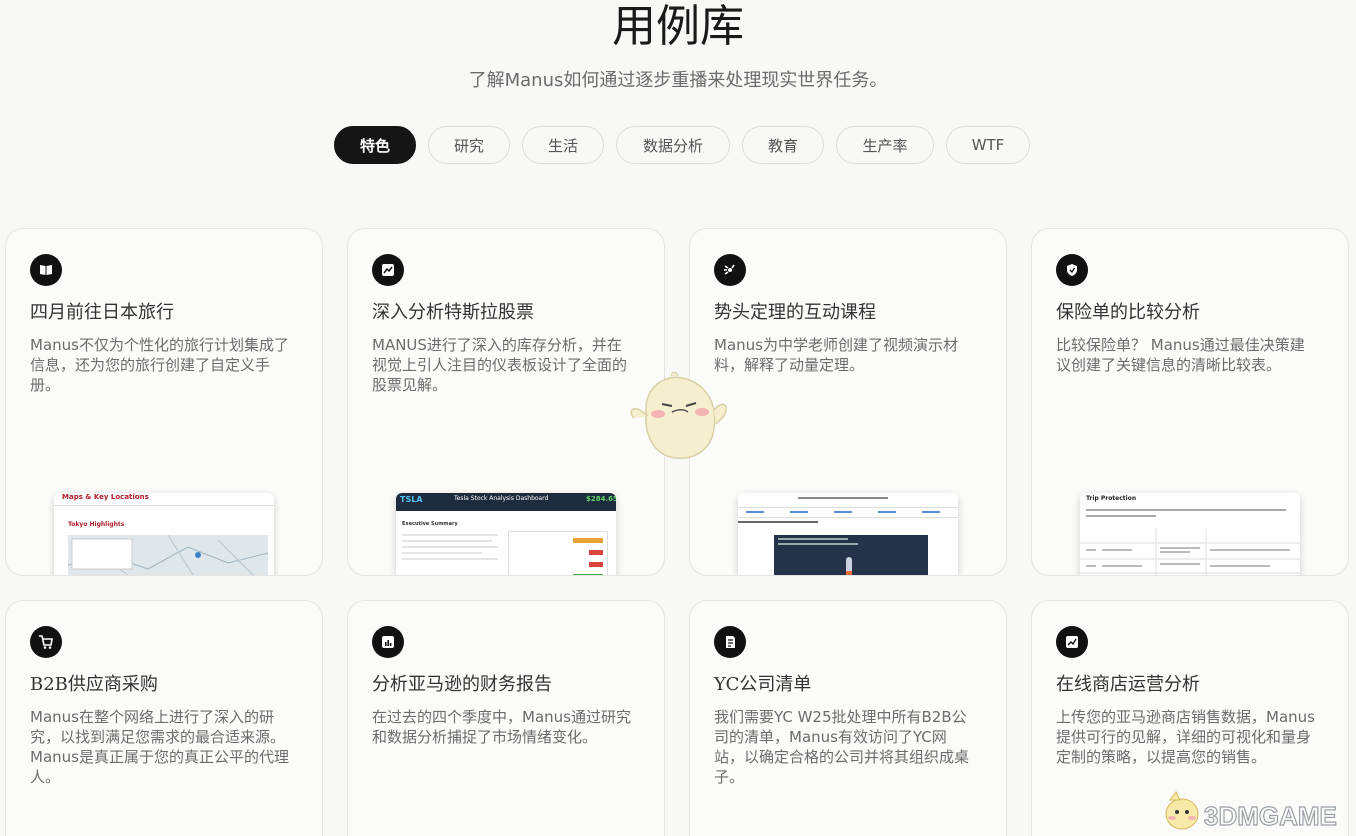  Describe the element at coordinates (563, 145) in the screenshot. I see `tab-life: 生活` at that location.